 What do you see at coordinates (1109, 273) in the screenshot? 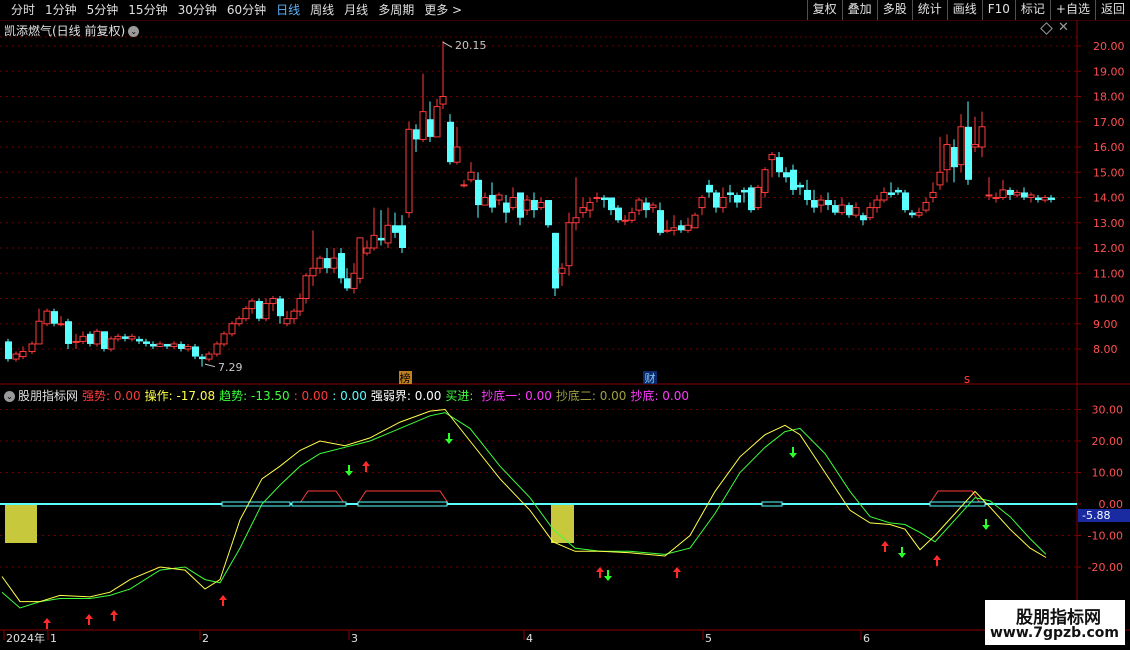
I see `price-tick-label: 11.00` at bounding box center [1109, 273].